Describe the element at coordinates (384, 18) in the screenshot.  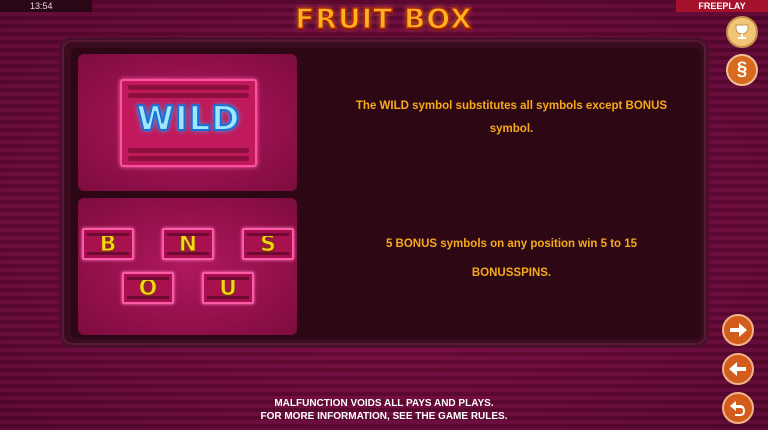
I see `game-logo: FRUIT BOX` at that location.